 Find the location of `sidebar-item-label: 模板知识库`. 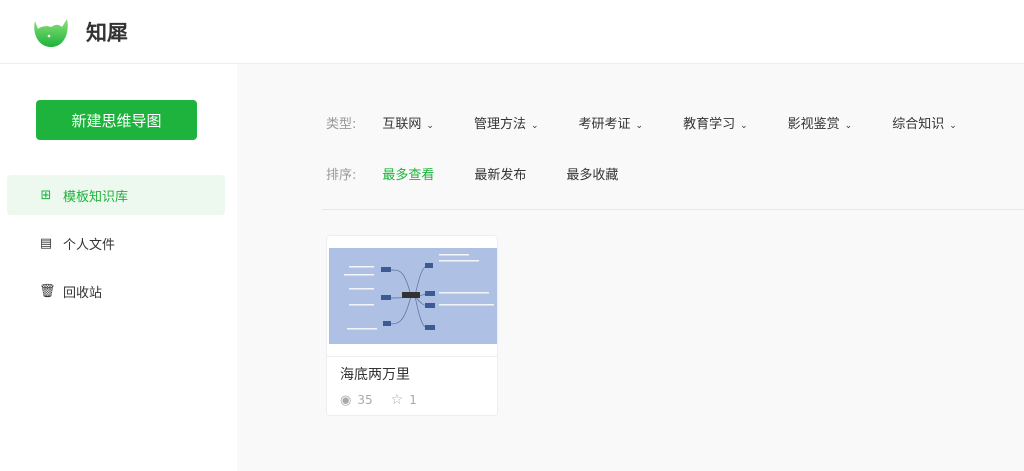

sidebar-item-label: 模板知识库 is located at coordinates (96, 197).